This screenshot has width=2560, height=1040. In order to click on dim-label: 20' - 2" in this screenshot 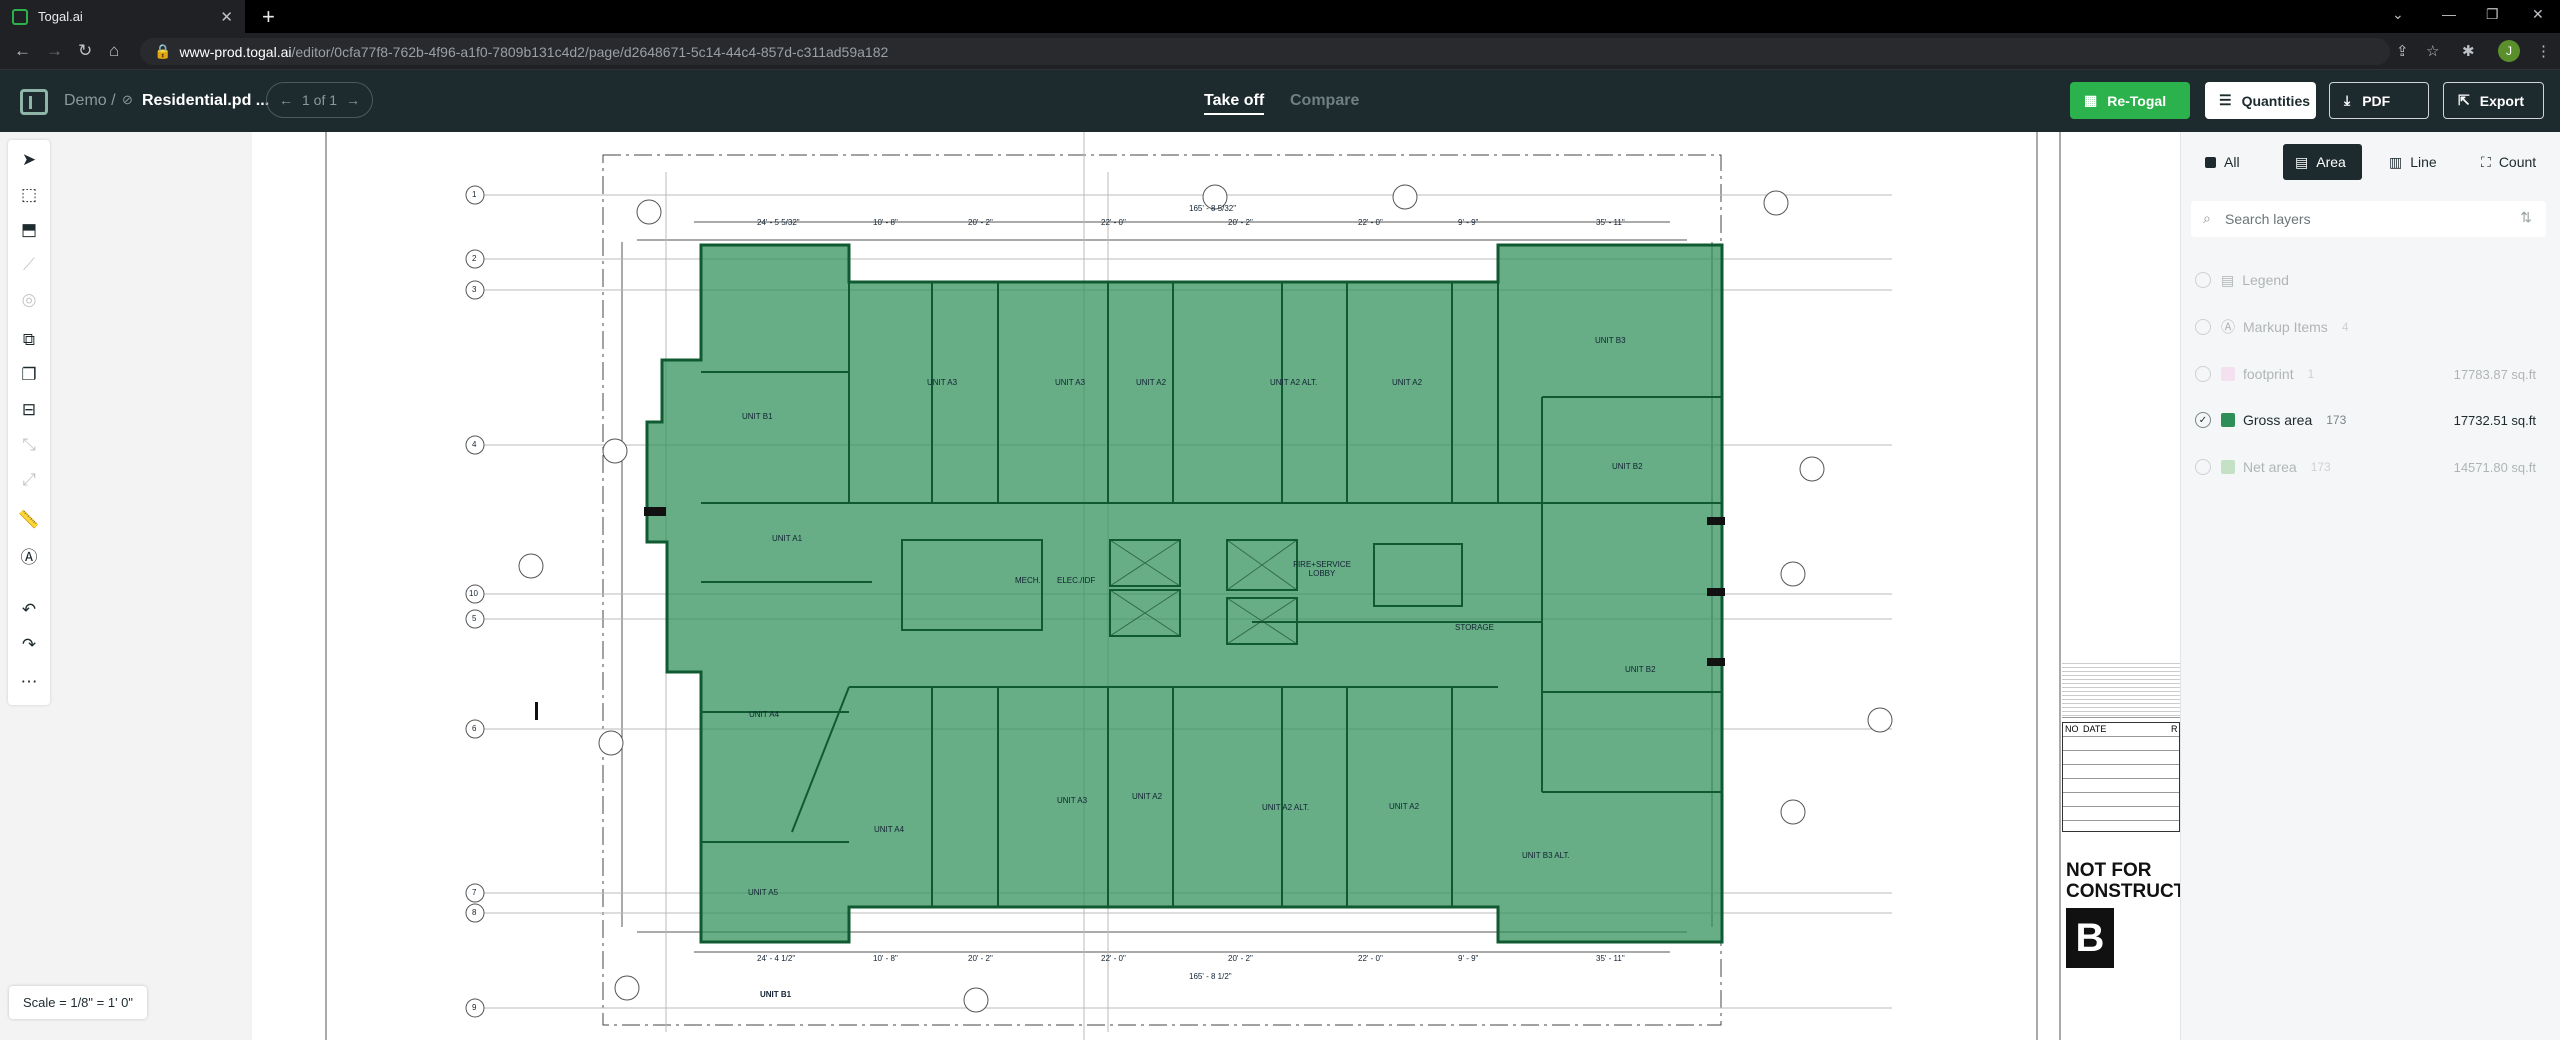, I will do `click(1240, 222)`.